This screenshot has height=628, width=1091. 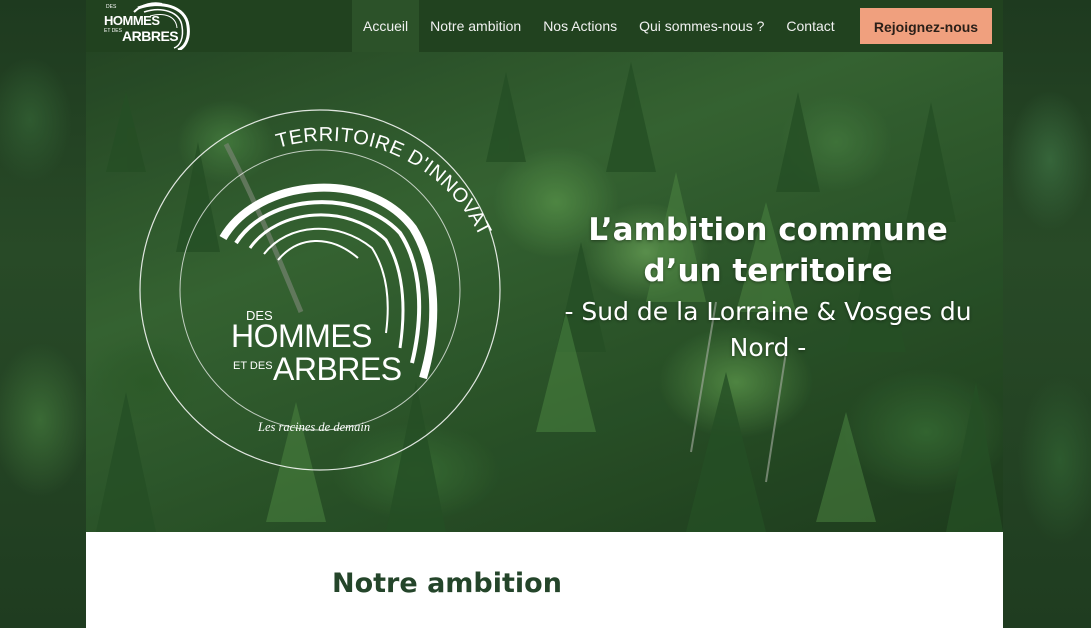 I want to click on logo-hommes: HOMMES, so click(x=132, y=20).